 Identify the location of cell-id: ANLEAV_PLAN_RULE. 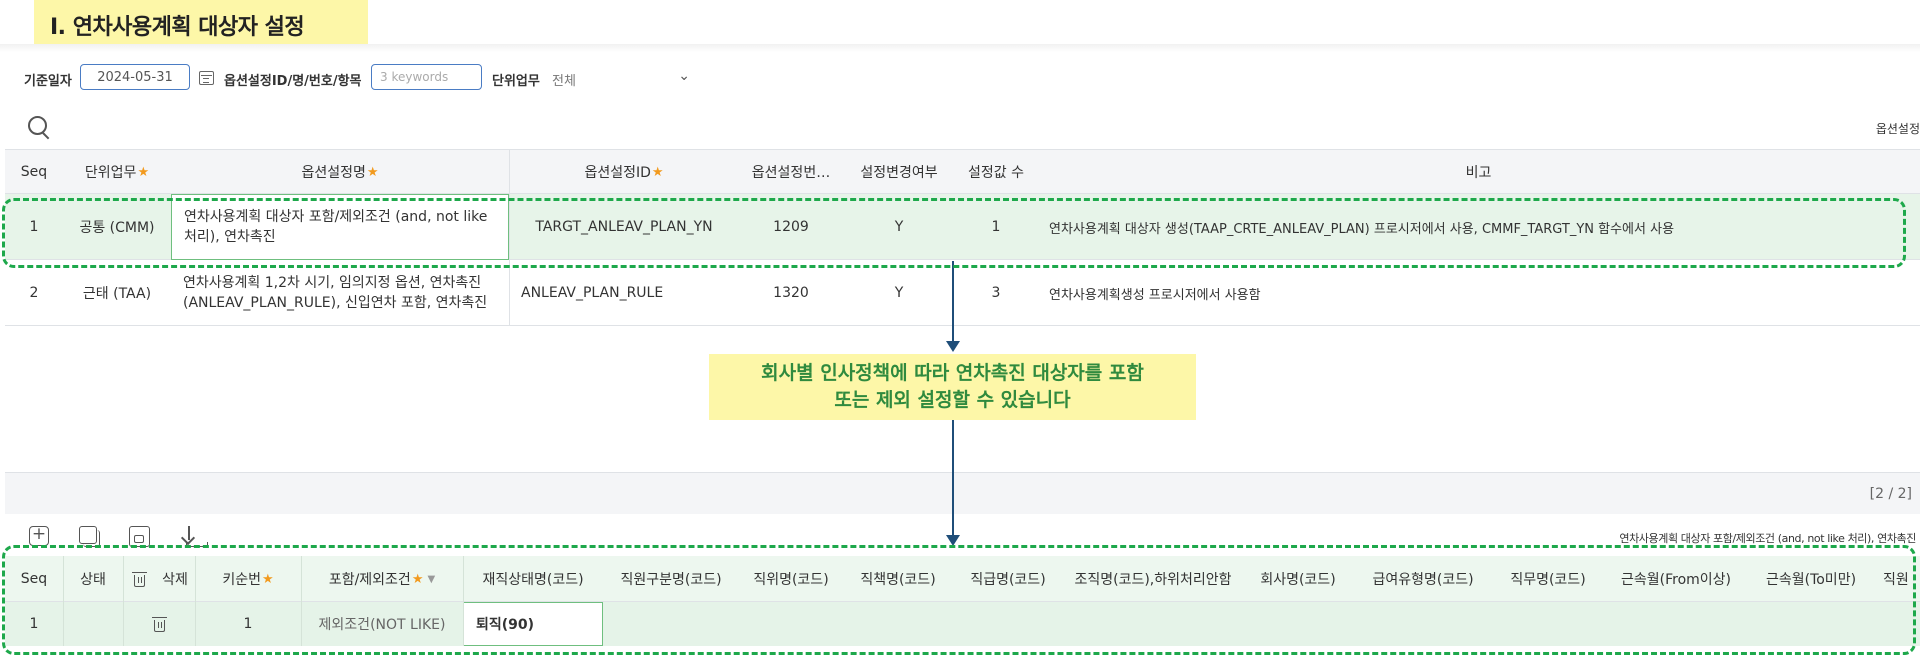
(592, 293).